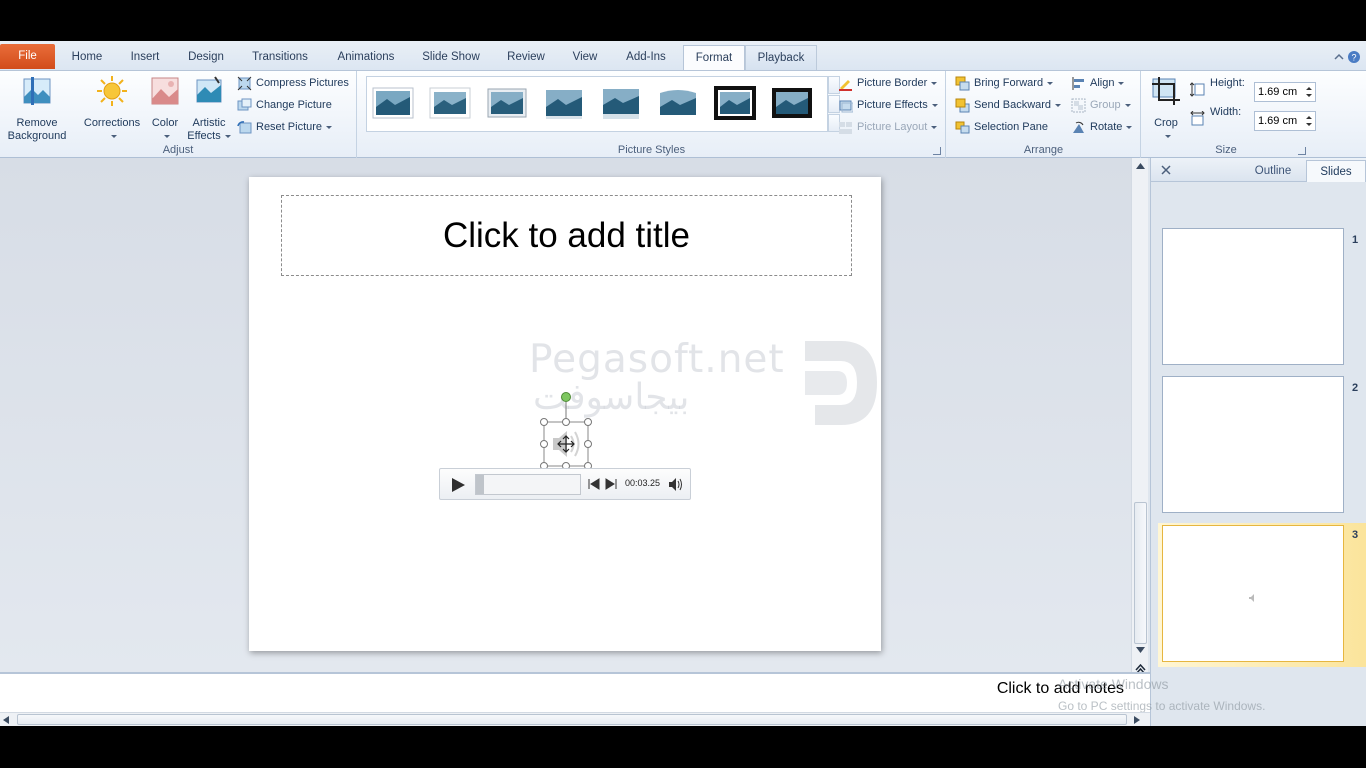 This screenshot has width=1366, height=768. I want to click on reset-picture-button: Reset Picture, so click(285, 127).